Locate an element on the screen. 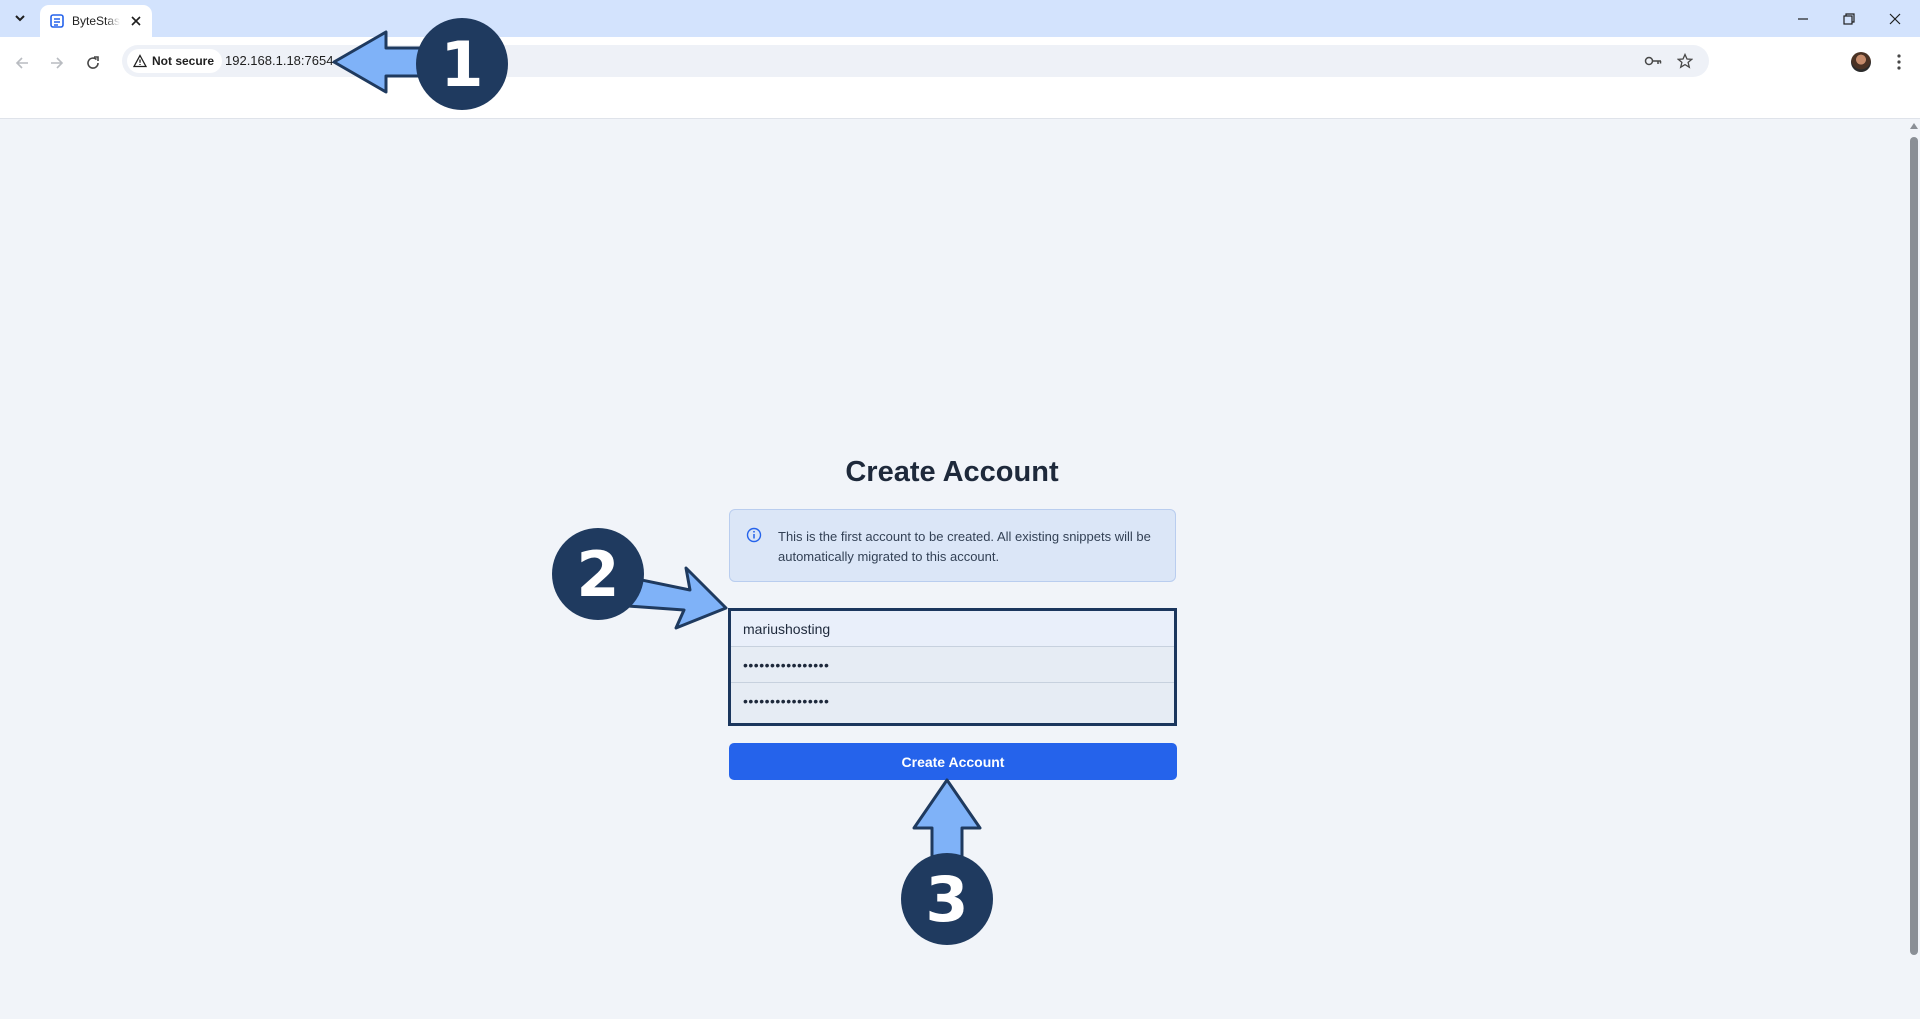 The width and height of the screenshot is (1920, 1019). browser-menu-button is located at coordinates (1899, 62).